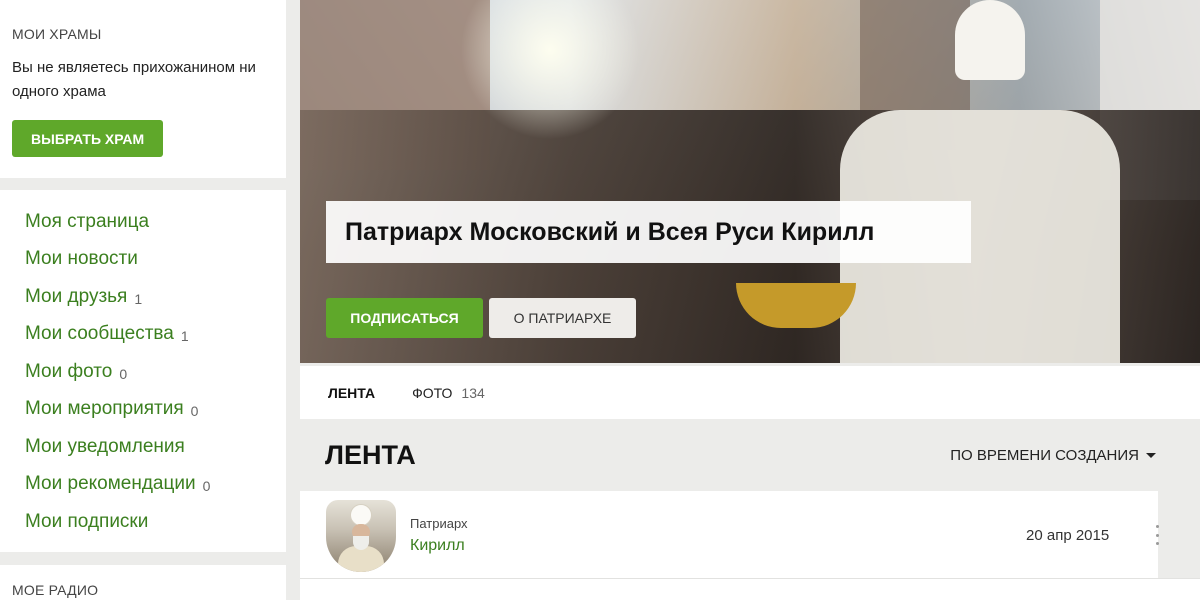 The width and height of the screenshot is (1200, 600). What do you see at coordinates (1068, 535) in the screenshot?
I see `post-date: 20 апр 2015` at bounding box center [1068, 535].